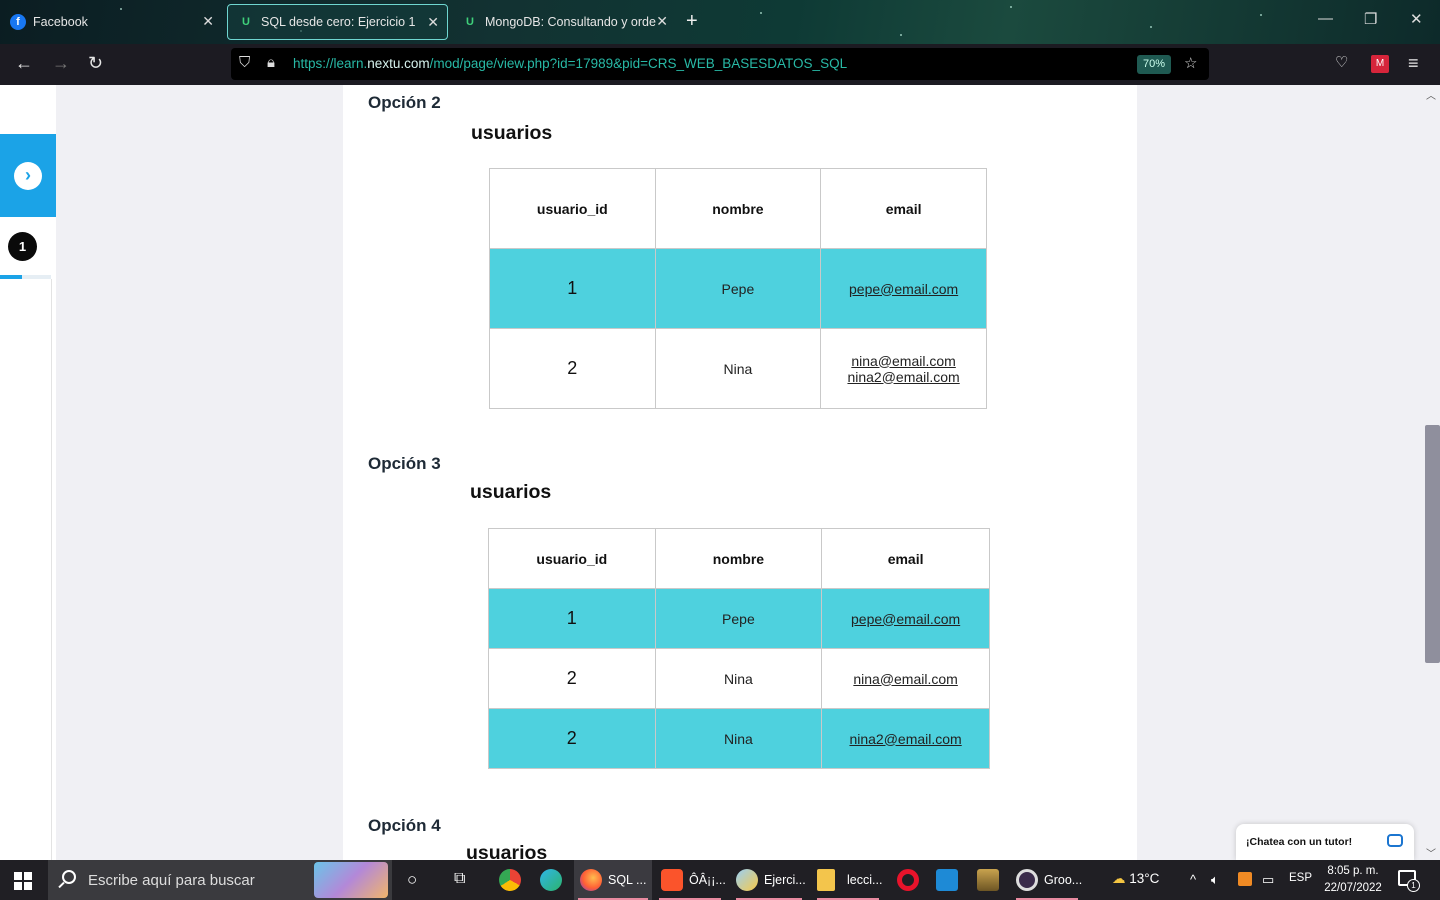  I want to click on chat-bubble-icon, so click(1395, 840).